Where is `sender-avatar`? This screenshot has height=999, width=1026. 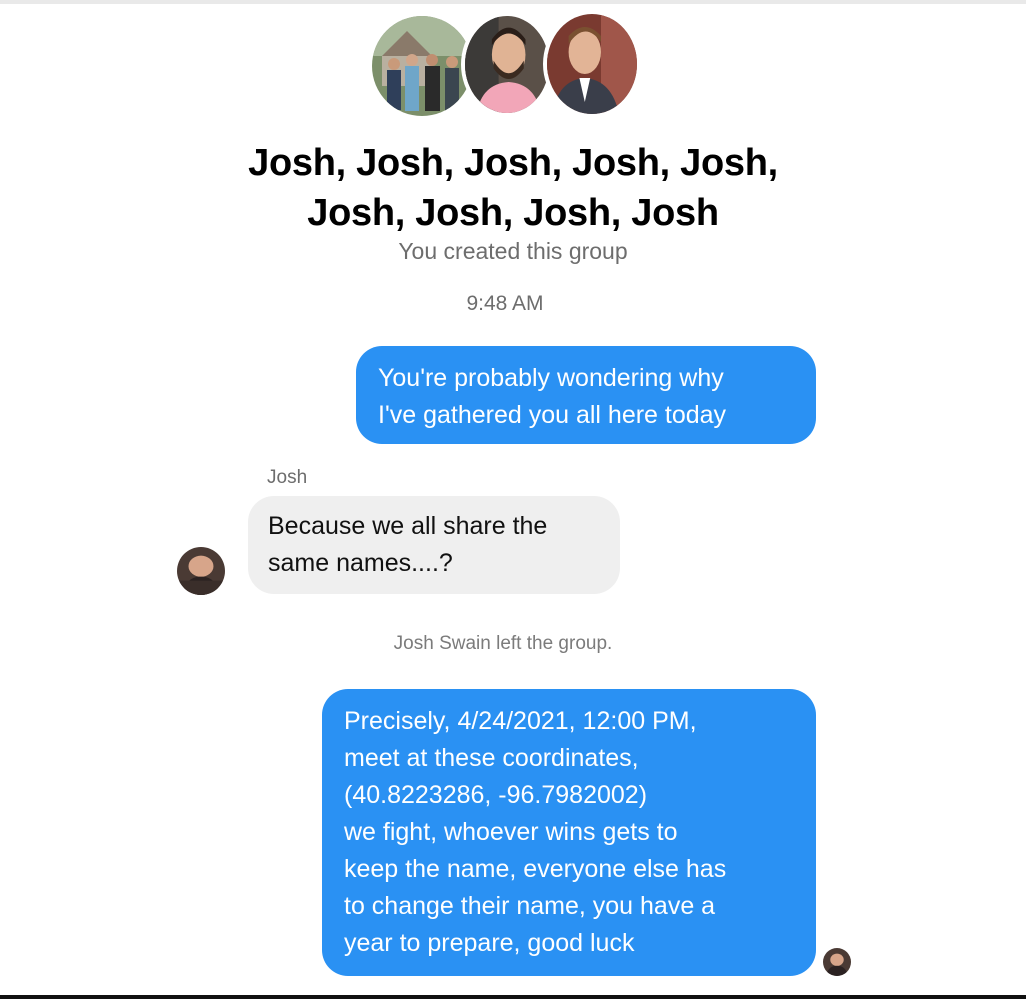 sender-avatar is located at coordinates (201, 571).